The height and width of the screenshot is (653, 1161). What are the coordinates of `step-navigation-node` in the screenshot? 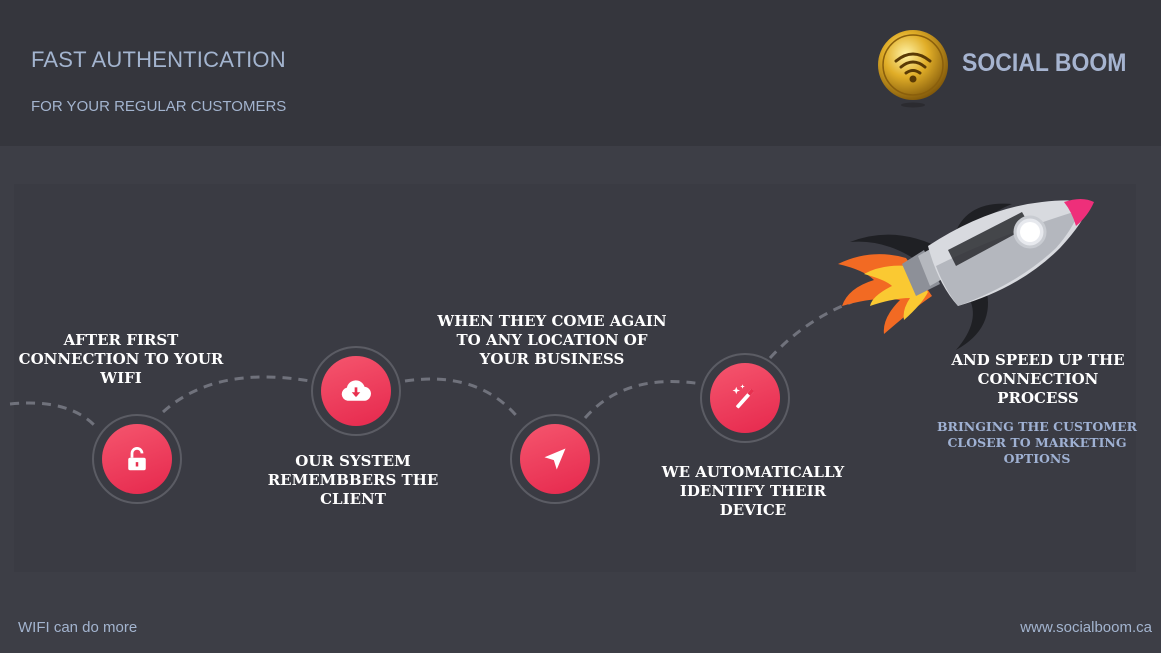 It's located at (555, 459).